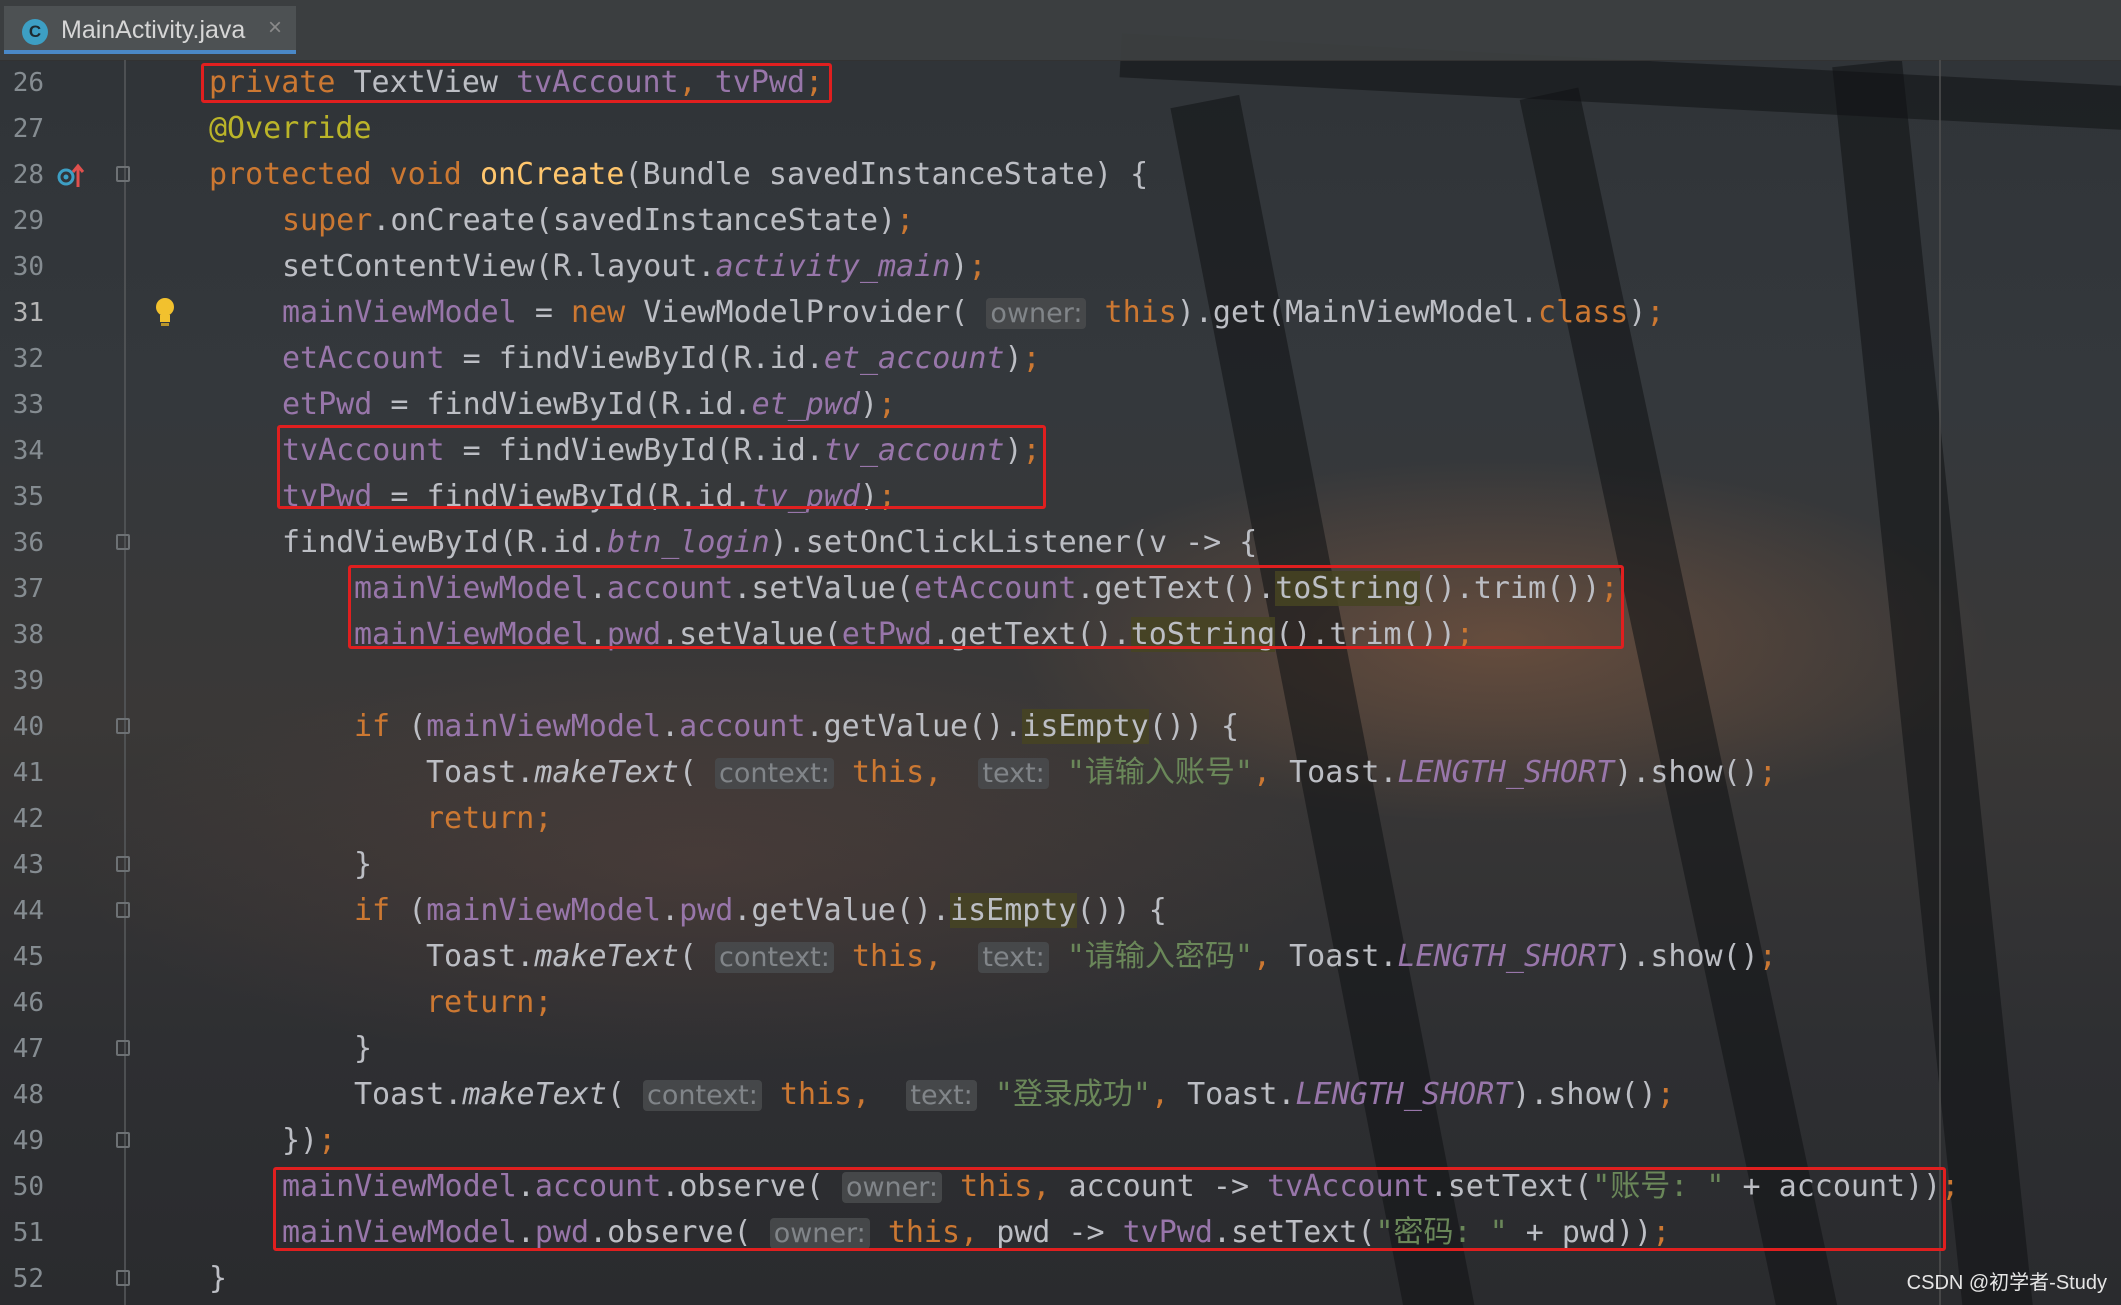 The height and width of the screenshot is (1305, 2121). I want to click on code-line: 49});, so click(1060, 1141).